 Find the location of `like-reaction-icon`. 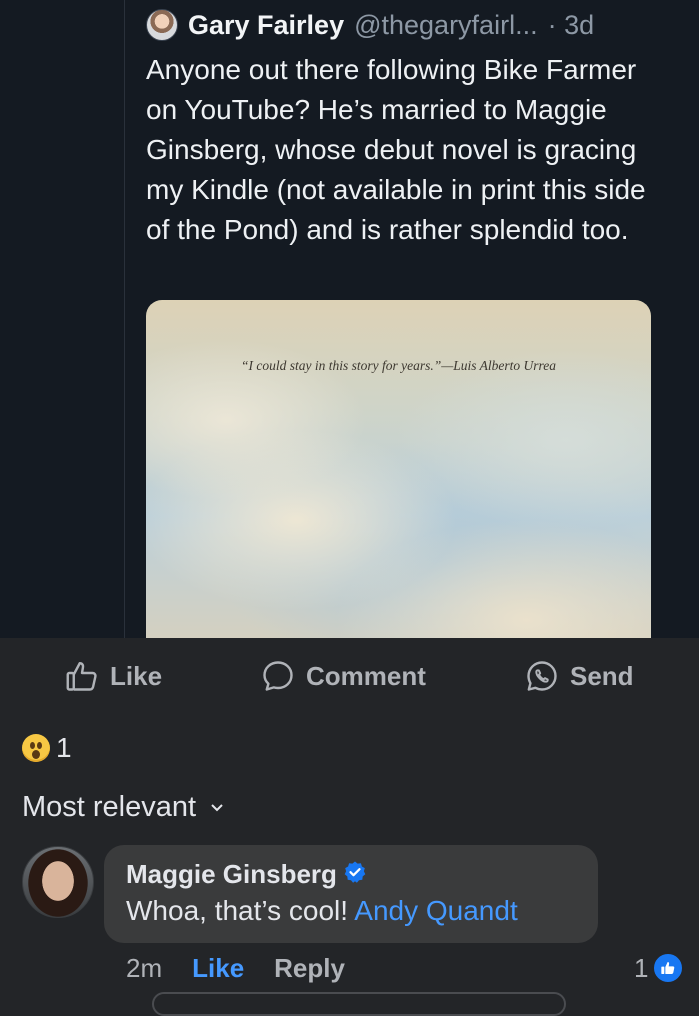

like-reaction-icon is located at coordinates (668, 968).